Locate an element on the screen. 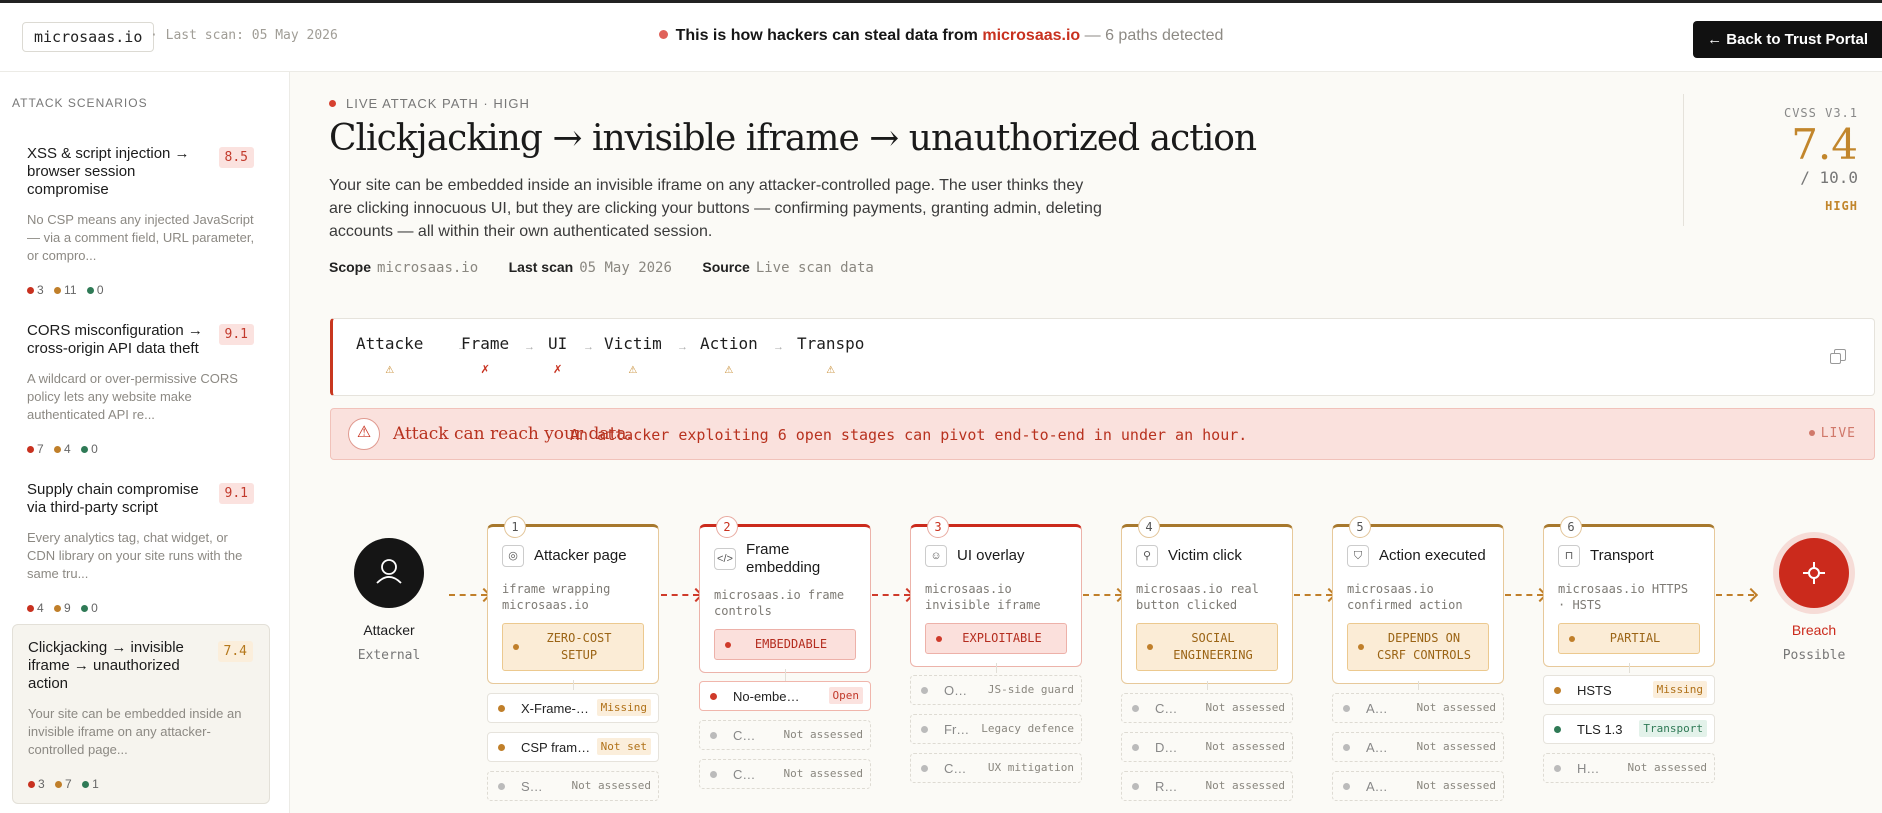 The image size is (1882, 813). control-label: Action log is located at coordinates (1379, 747).